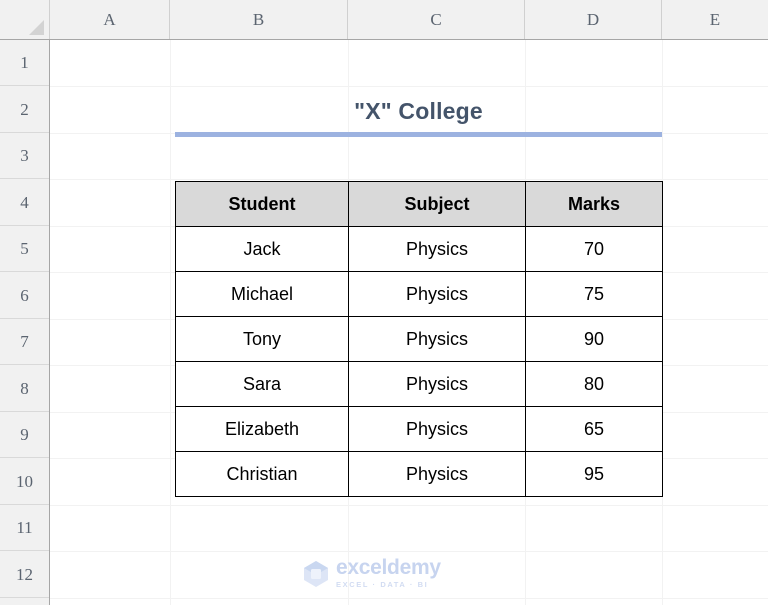 This screenshot has width=768, height=605. What do you see at coordinates (24, 295) in the screenshot?
I see `row-header-6: 6` at bounding box center [24, 295].